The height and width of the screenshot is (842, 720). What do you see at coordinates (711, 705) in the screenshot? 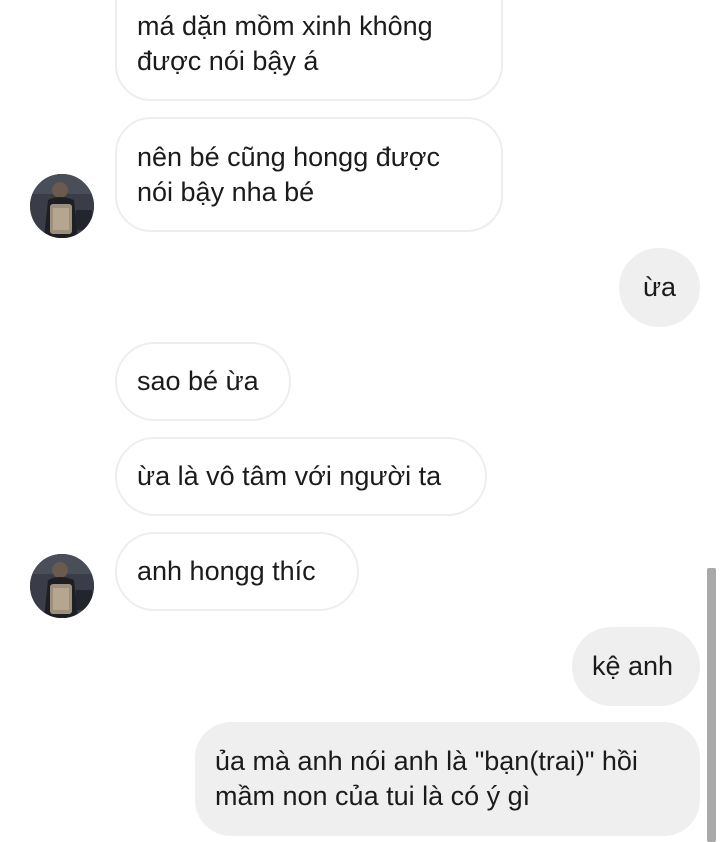
I see `scrollbar` at bounding box center [711, 705].